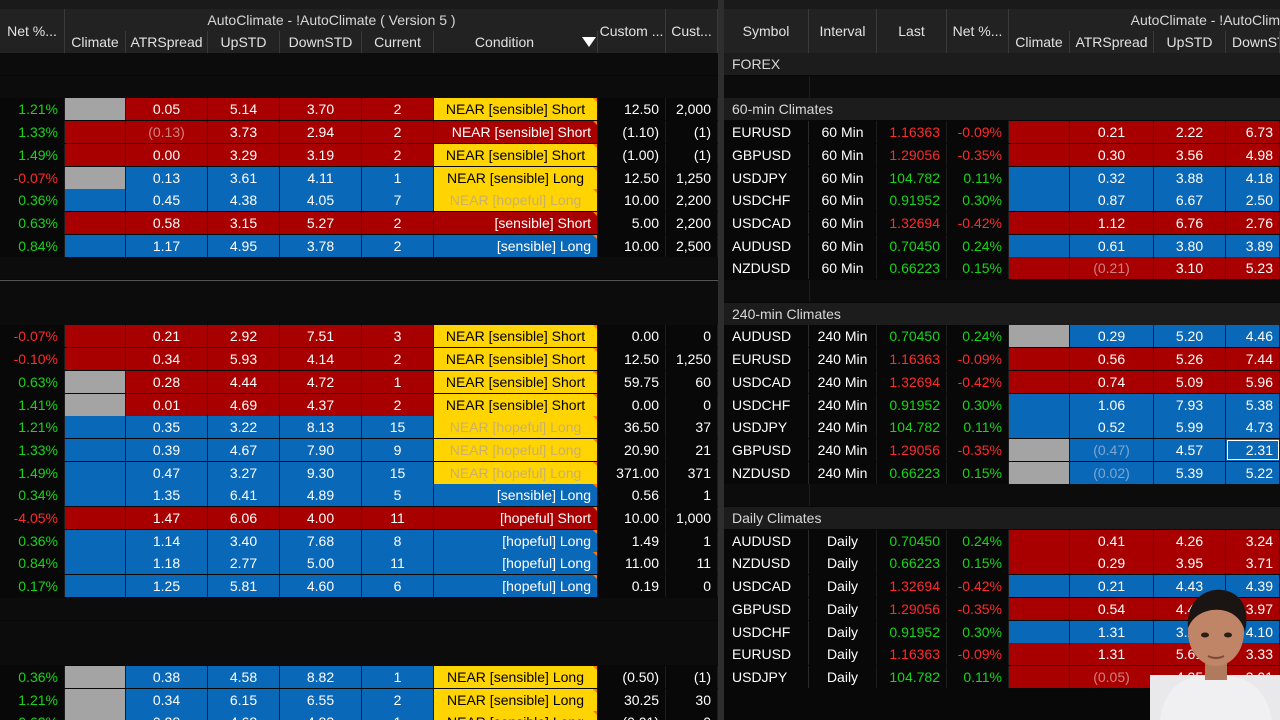 Image resolution: width=1280 pixels, height=720 pixels. I want to click on filter-icon, so click(589, 42).